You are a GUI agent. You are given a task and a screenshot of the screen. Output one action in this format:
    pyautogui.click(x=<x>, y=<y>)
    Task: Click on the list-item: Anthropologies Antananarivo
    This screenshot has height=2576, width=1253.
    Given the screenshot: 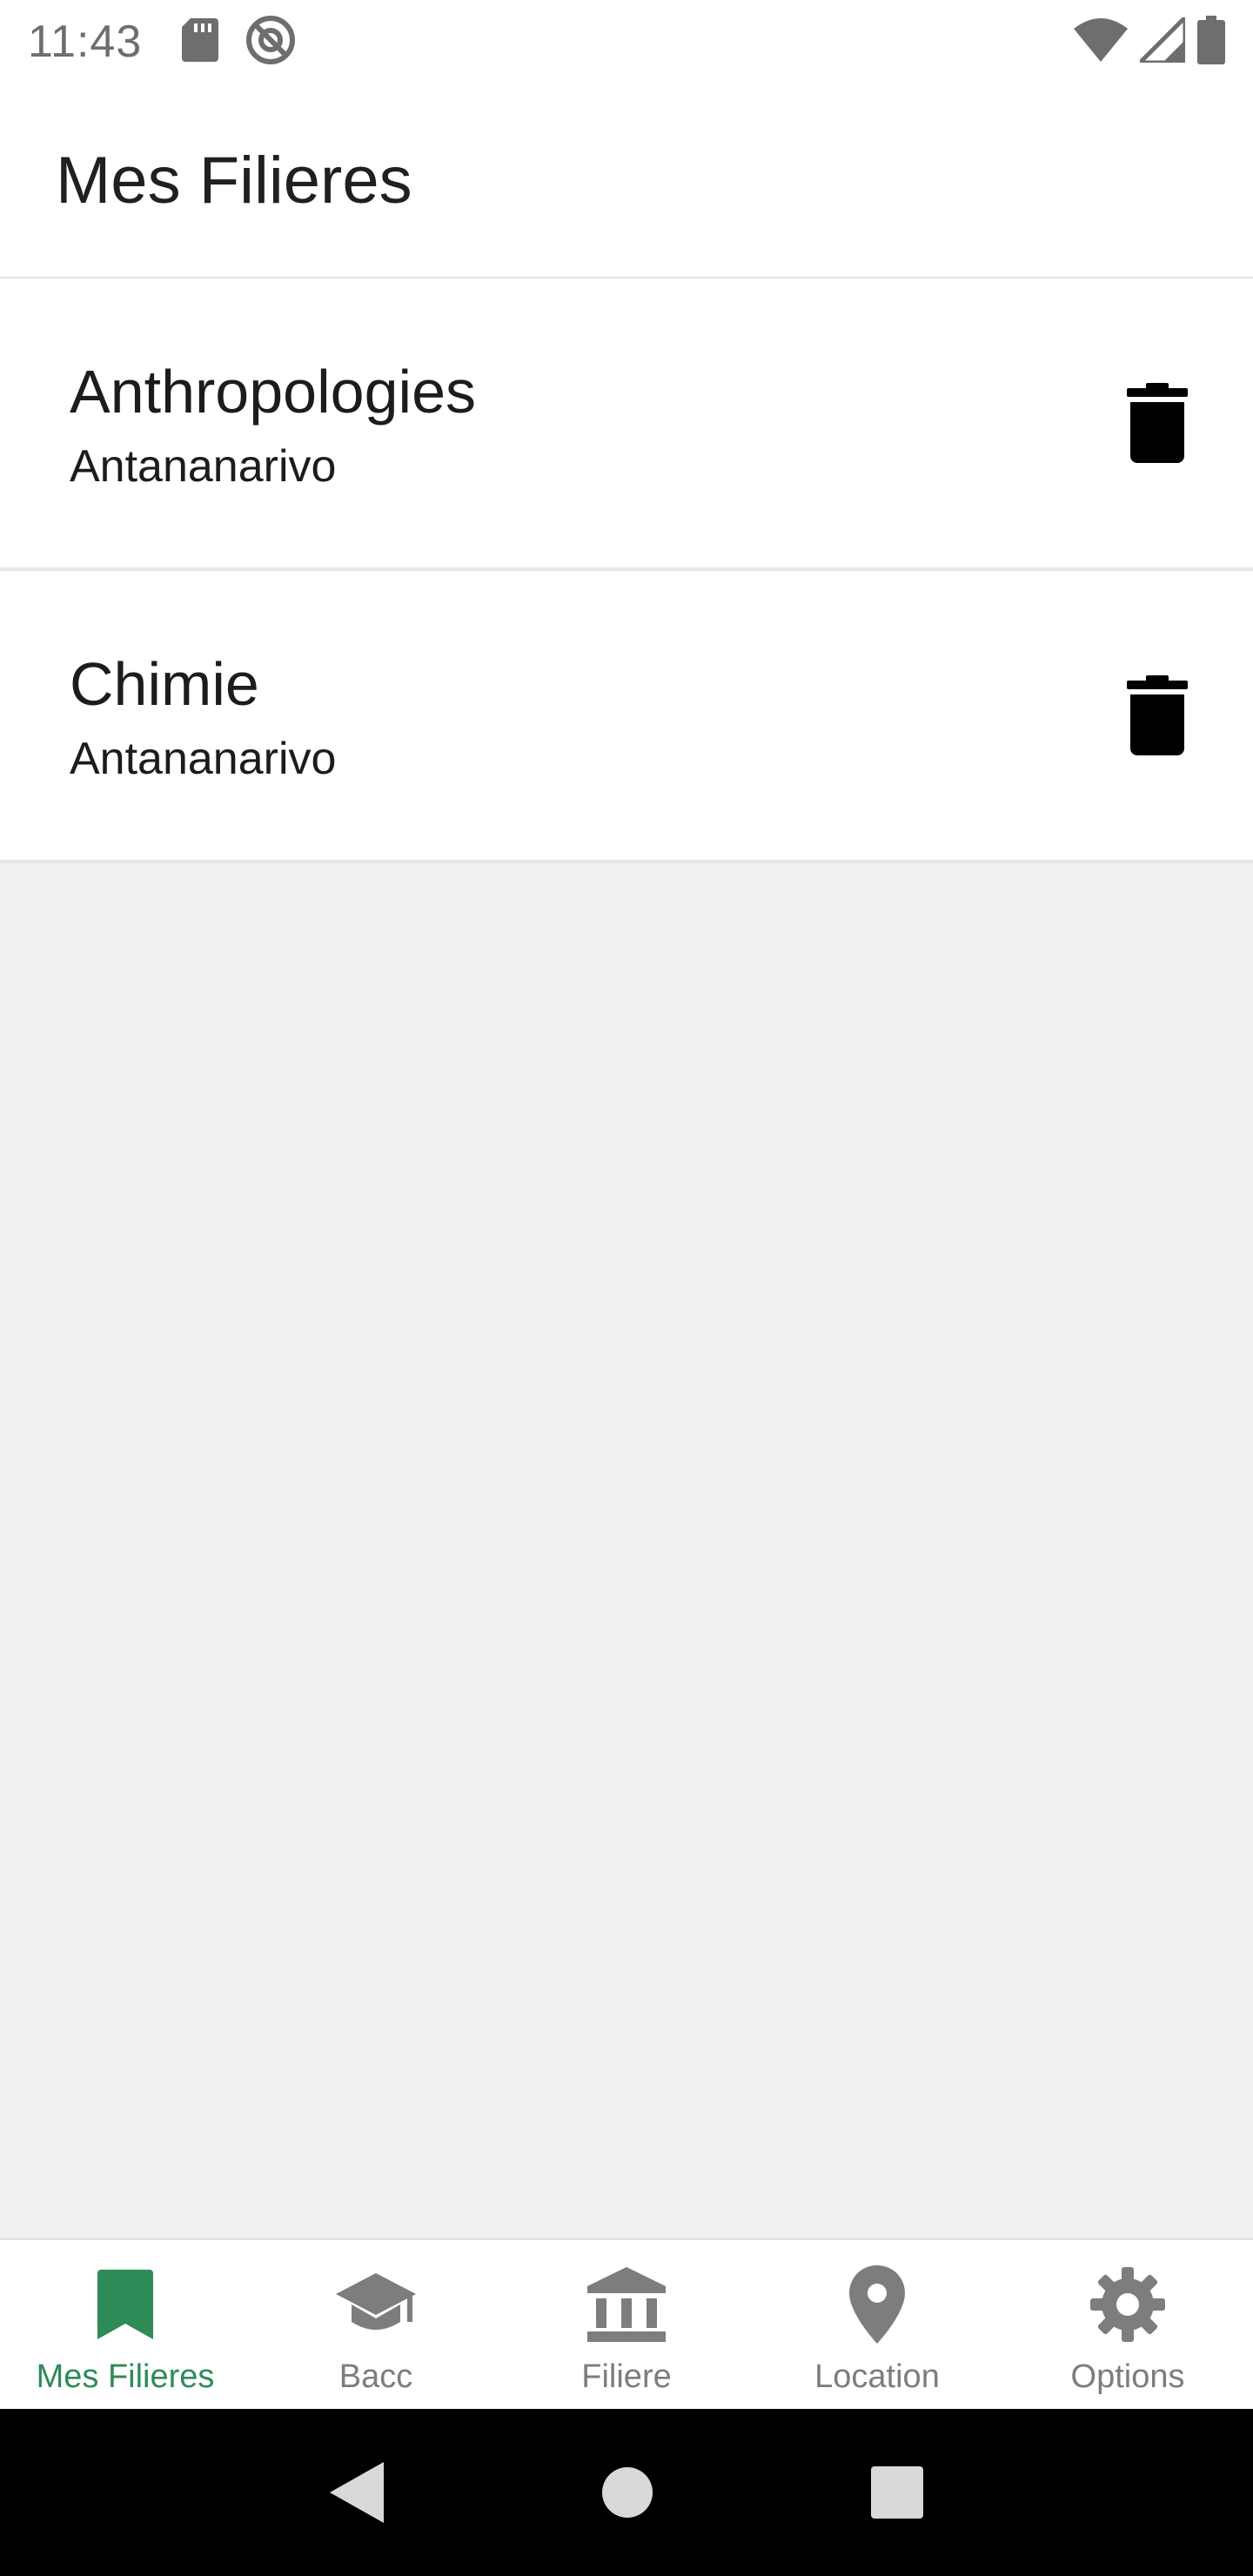 What is the action you would take?
    pyautogui.click(x=626, y=424)
    